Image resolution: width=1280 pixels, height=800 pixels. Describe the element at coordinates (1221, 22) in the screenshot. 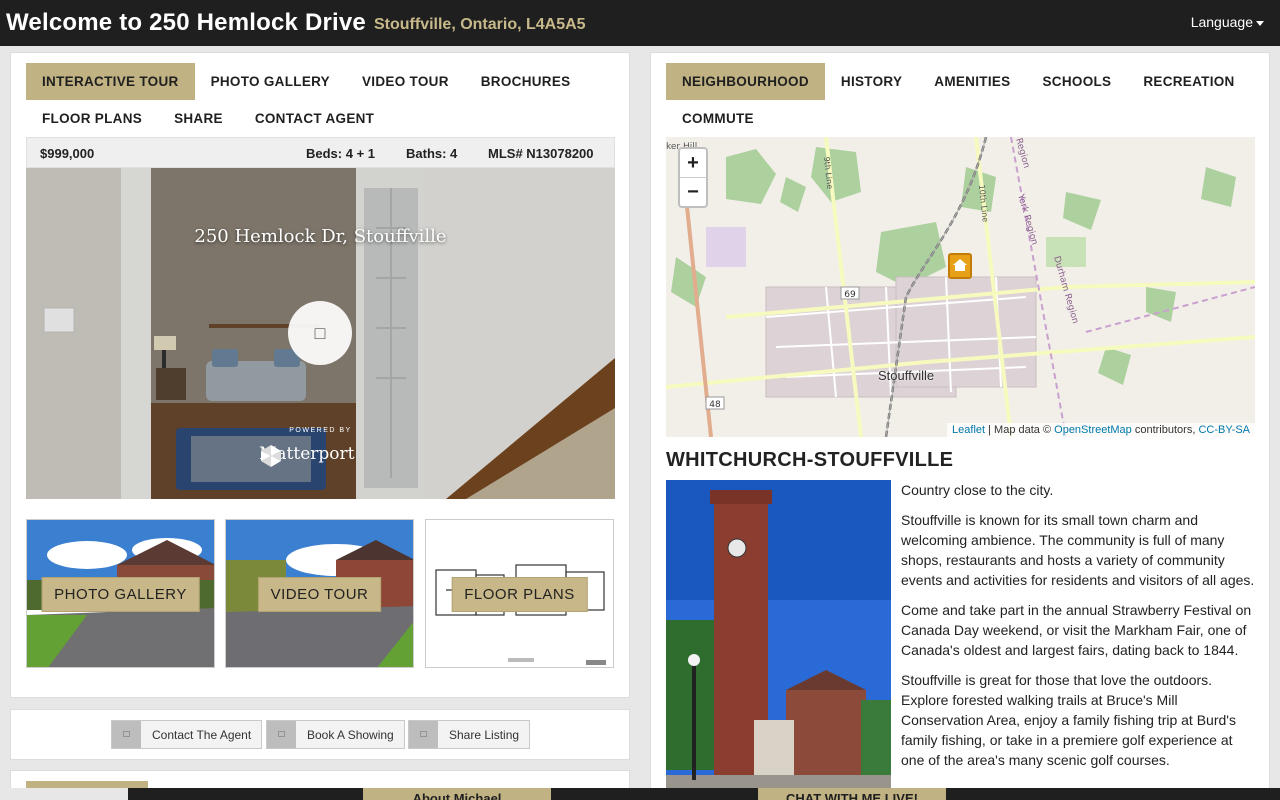

I see `language-label: Language` at that location.